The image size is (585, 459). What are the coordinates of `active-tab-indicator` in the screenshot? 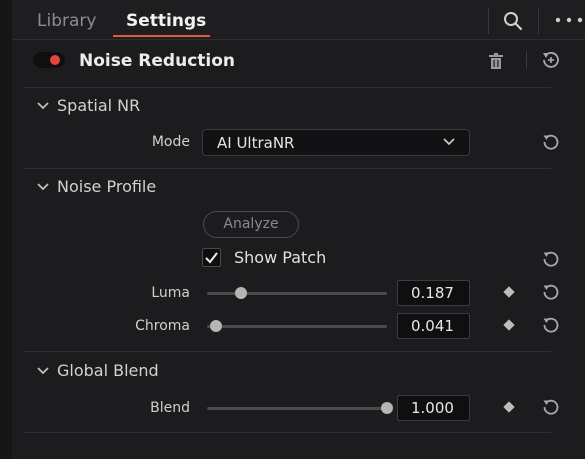 It's located at (161, 36).